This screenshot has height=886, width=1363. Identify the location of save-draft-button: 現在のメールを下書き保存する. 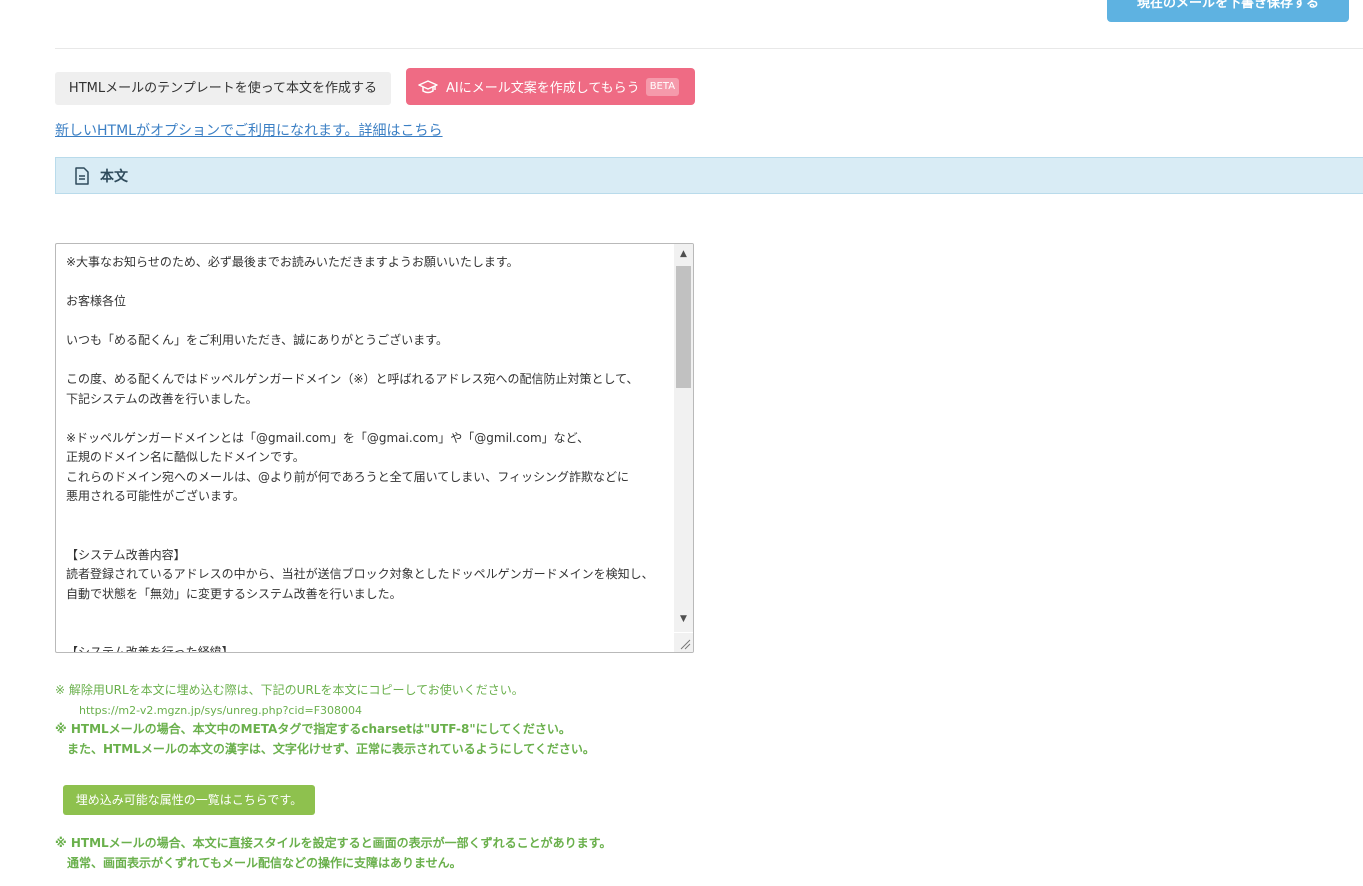
(1228, 11).